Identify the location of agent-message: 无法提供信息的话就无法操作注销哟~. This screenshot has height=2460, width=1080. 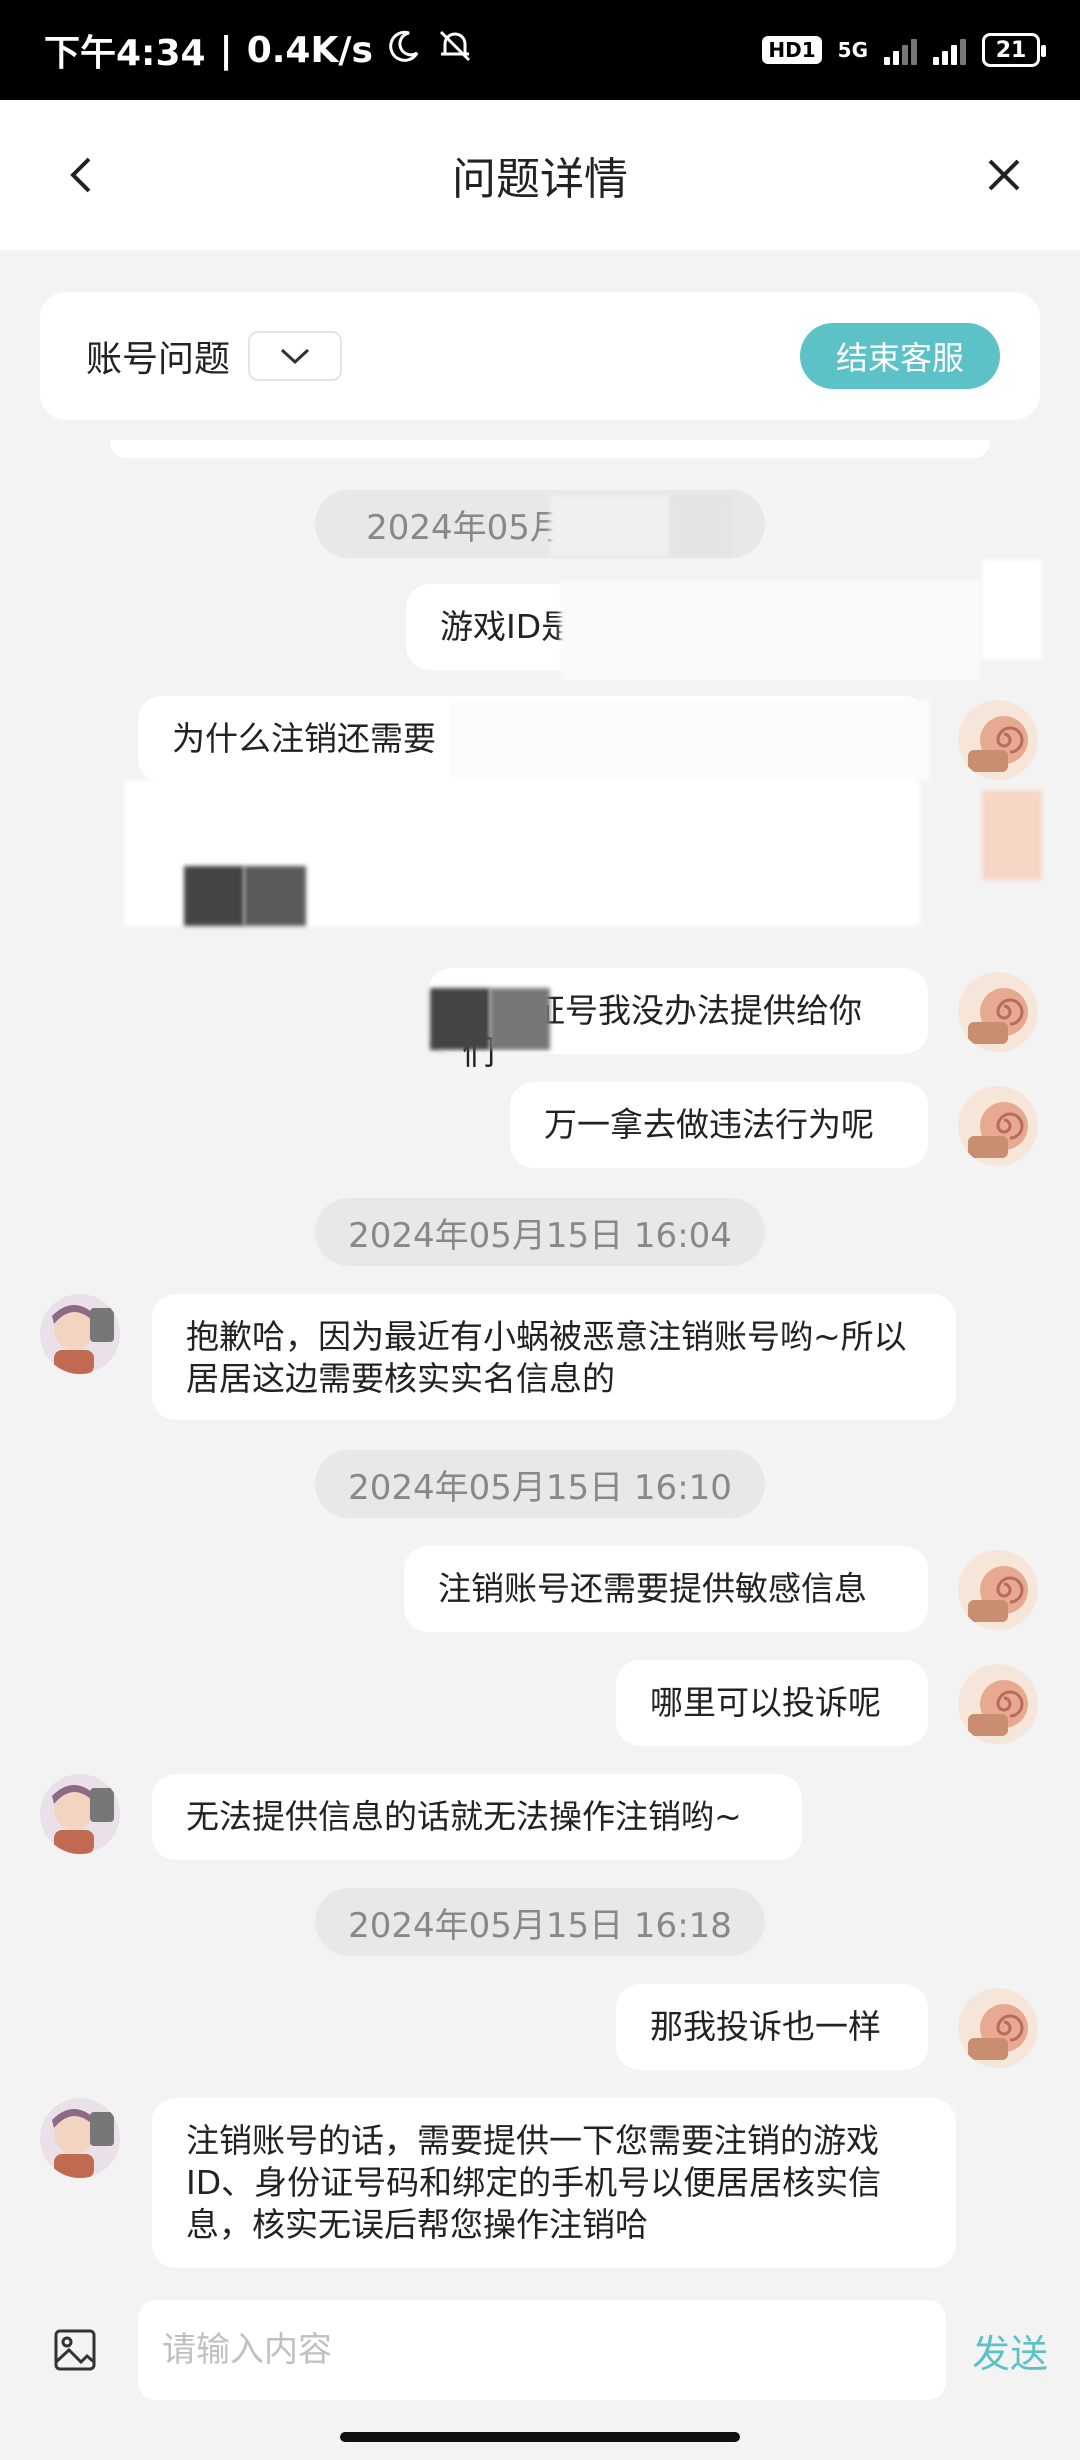
(477, 1817).